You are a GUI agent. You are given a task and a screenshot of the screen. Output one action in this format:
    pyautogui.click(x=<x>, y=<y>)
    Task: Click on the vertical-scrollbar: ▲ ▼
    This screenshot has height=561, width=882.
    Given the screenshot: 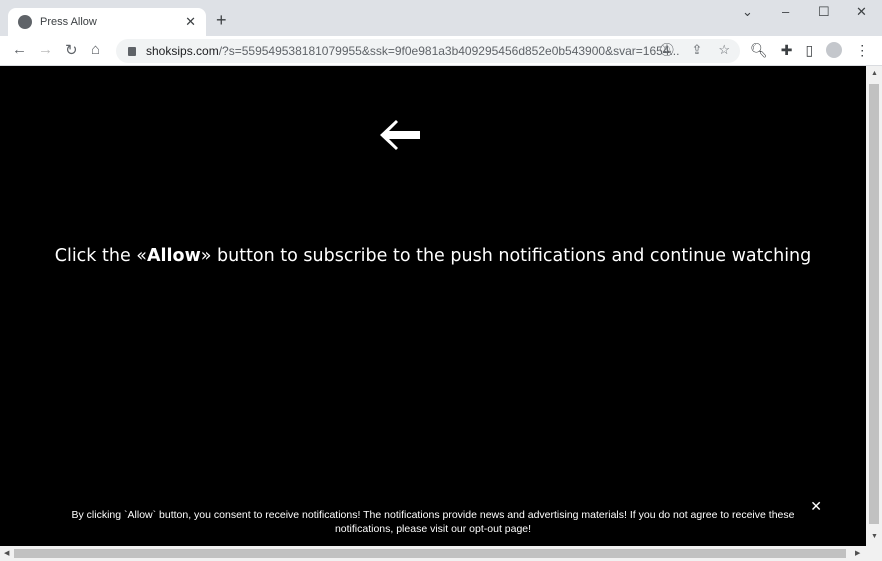 What is the action you would take?
    pyautogui.click(x=874, y=306)
    